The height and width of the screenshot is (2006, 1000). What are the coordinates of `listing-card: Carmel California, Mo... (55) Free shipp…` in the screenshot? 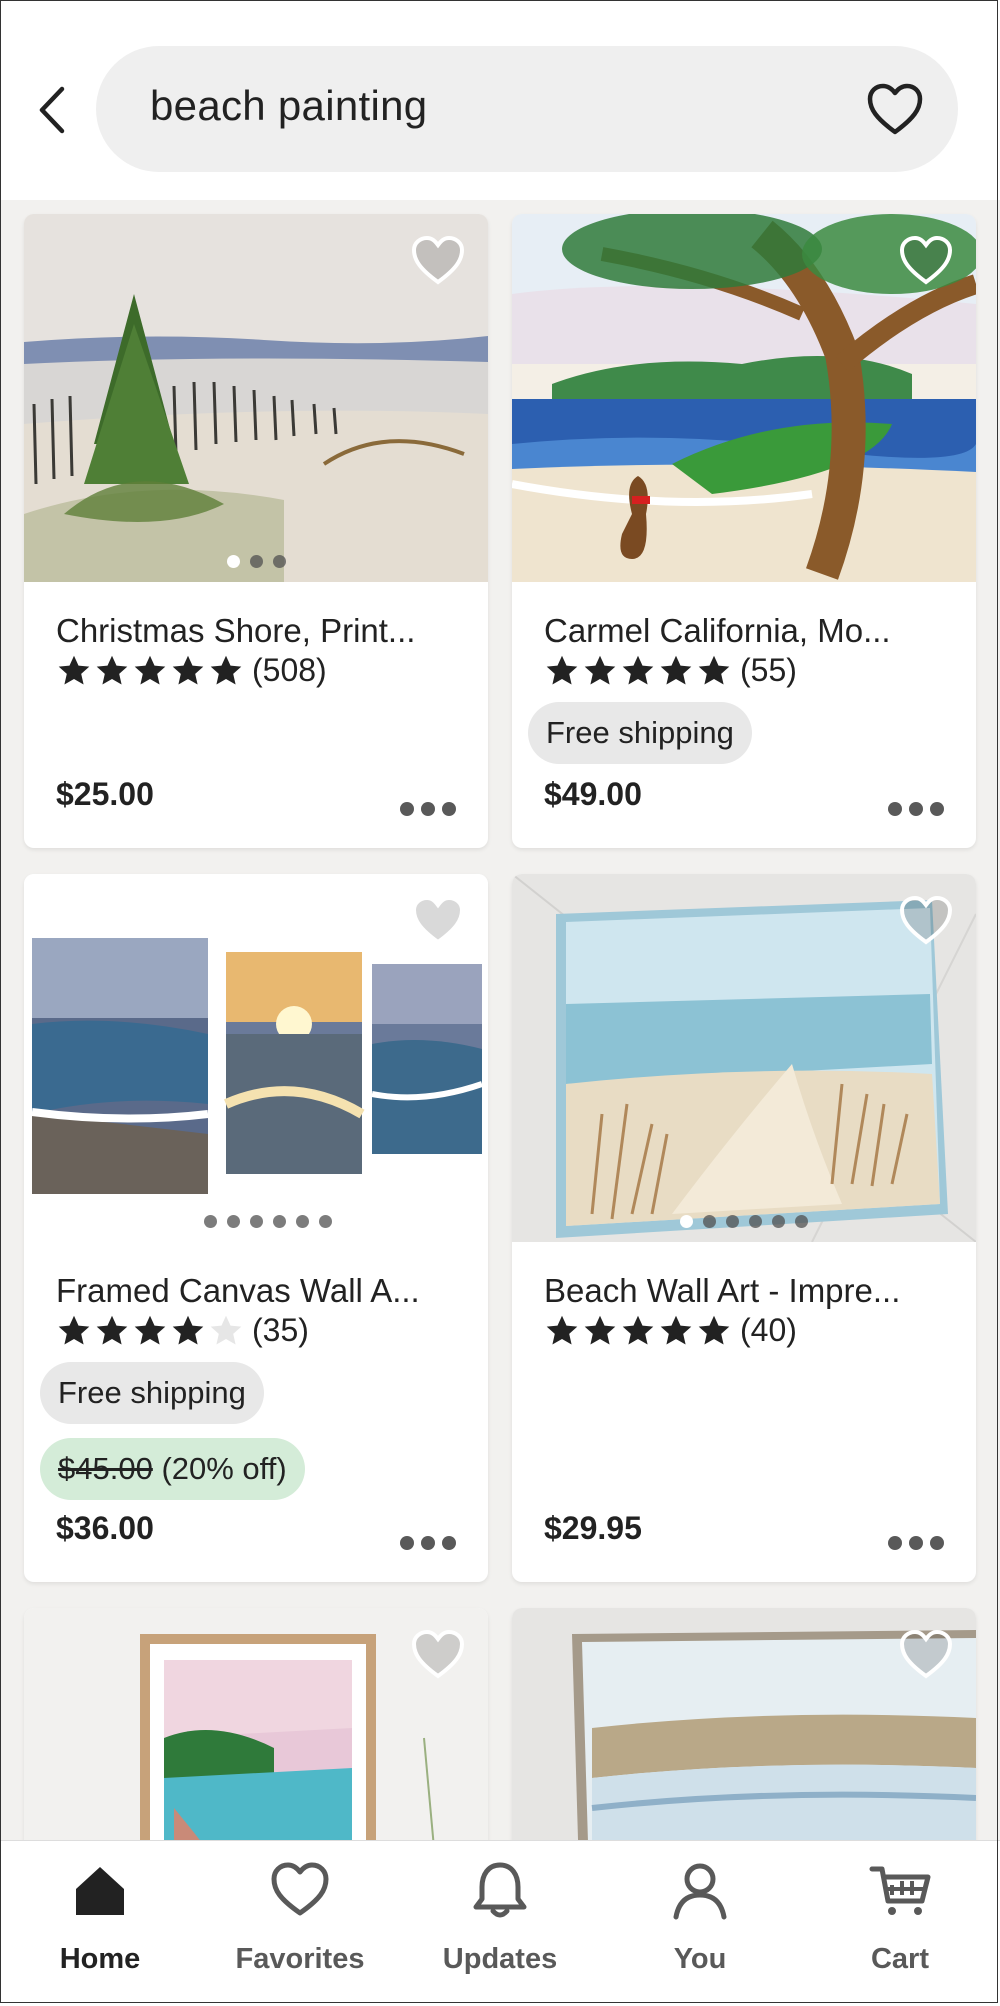 It's located at (744, 531).